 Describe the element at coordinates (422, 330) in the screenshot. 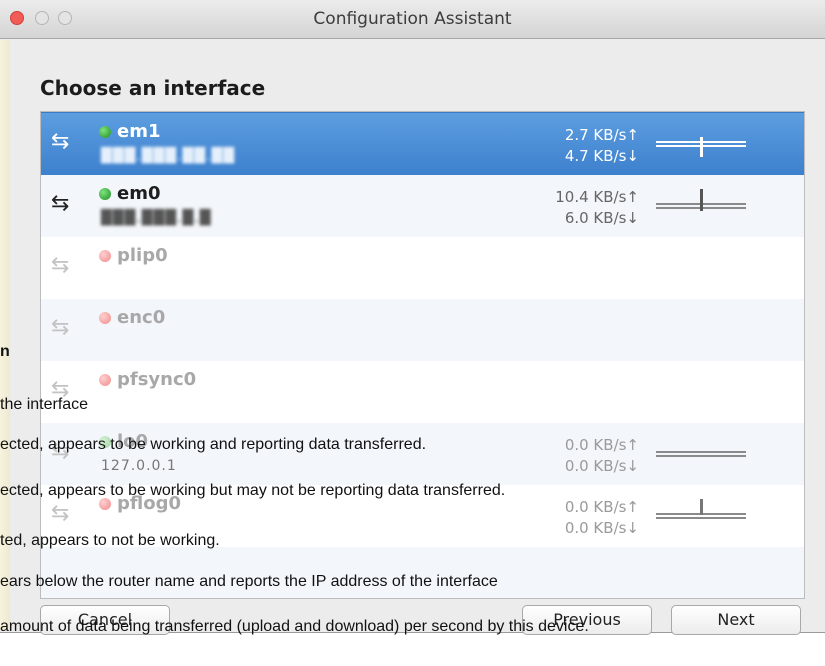

I see `interface-row-enc0: ⇆ enc0` at that location.